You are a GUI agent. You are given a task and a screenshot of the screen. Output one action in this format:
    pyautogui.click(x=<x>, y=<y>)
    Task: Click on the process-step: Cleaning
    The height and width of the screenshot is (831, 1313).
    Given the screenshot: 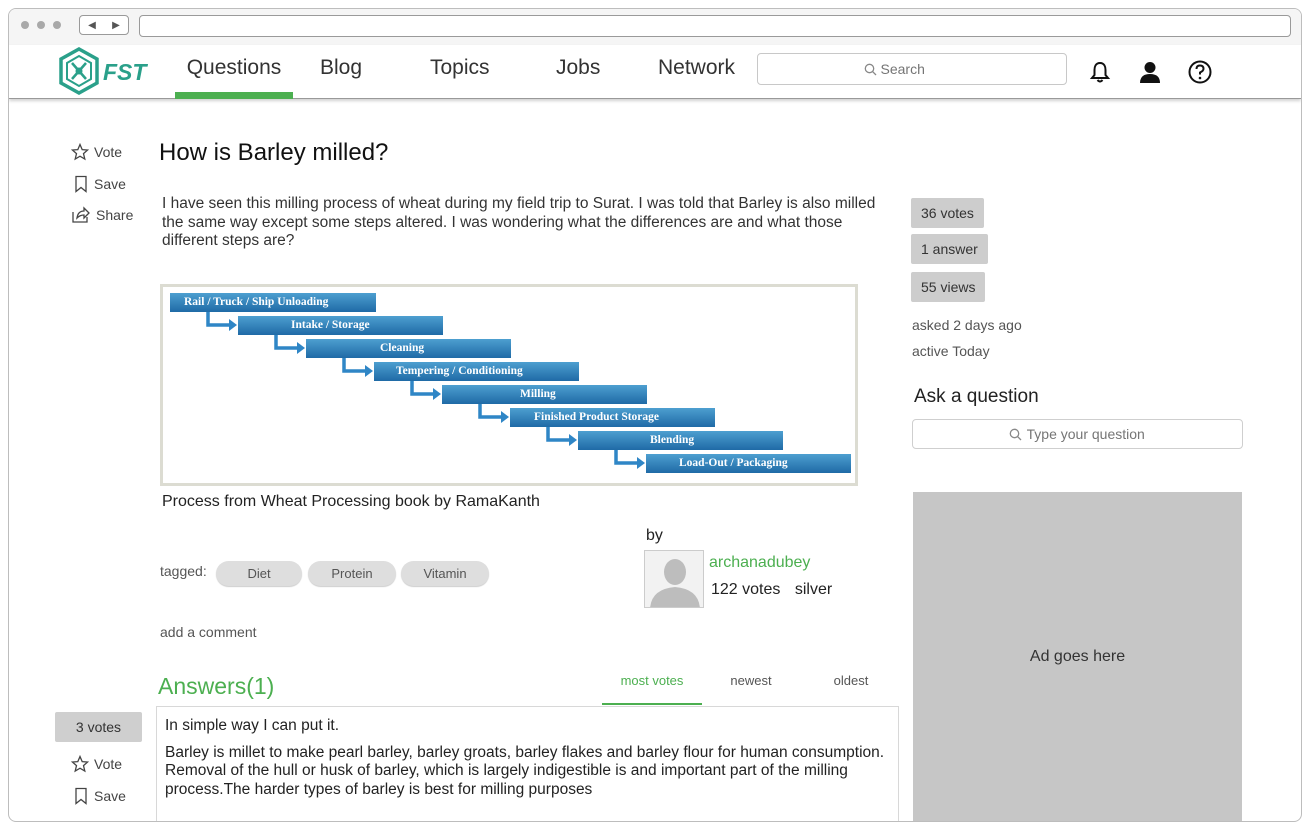 What is the action you would take?
    pyautogui.click(x=408, y=348)
    